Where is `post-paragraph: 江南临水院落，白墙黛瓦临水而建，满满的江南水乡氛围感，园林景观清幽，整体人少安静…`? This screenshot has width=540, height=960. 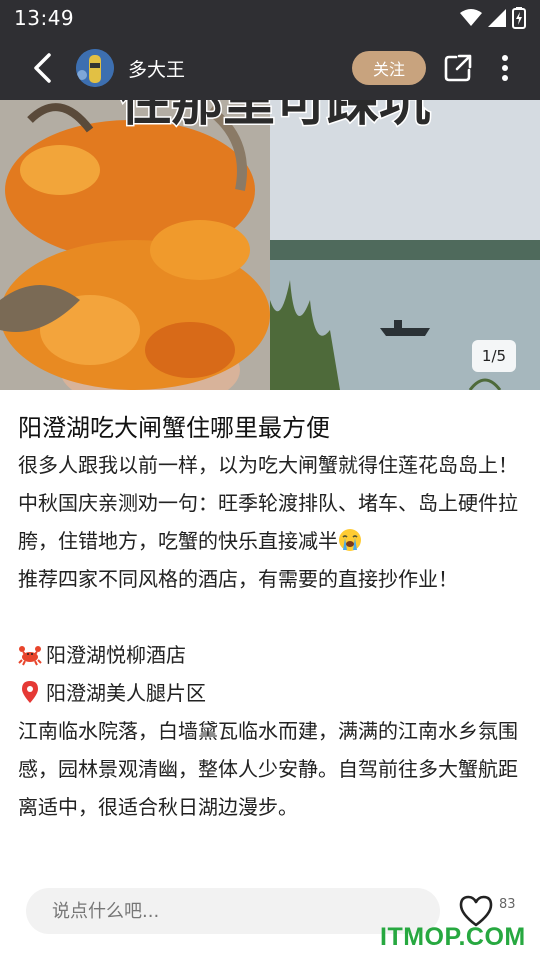 post-paragraph: 江南临水院落，白墙黛瓦临水而建，满满的江南水乡氛围感，园林景观清幽，整体人少安静… is located at coordinates (268, 769).